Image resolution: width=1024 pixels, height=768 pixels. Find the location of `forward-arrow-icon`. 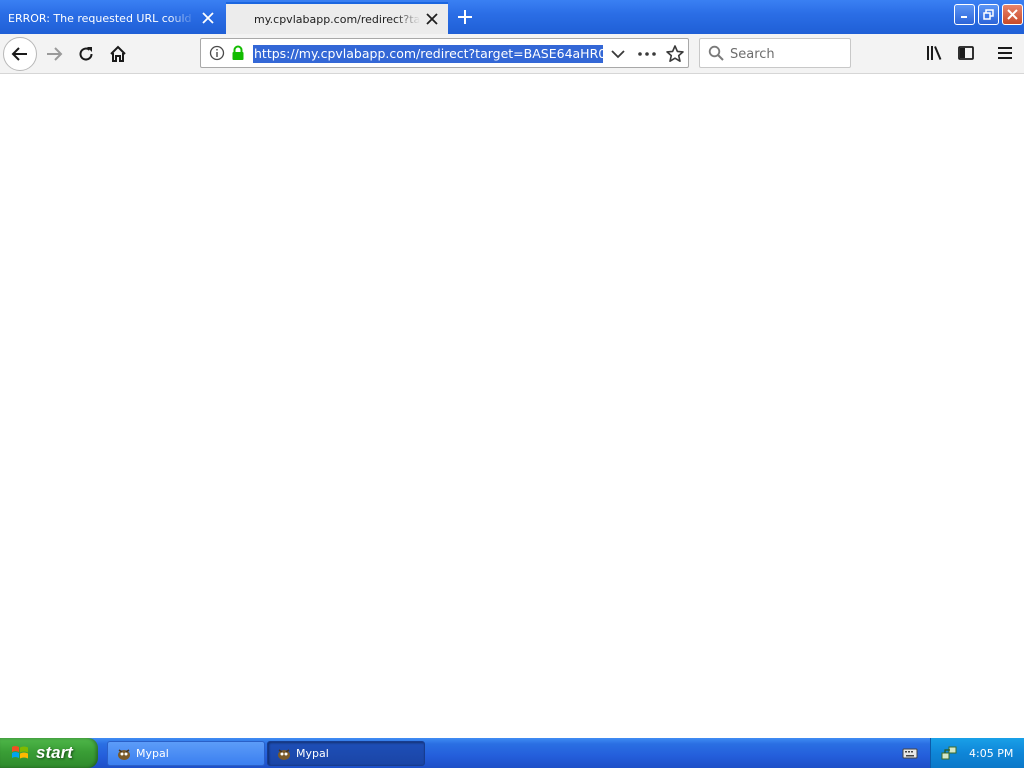

forward-arrow-icon is located at coordinates (55, 54).